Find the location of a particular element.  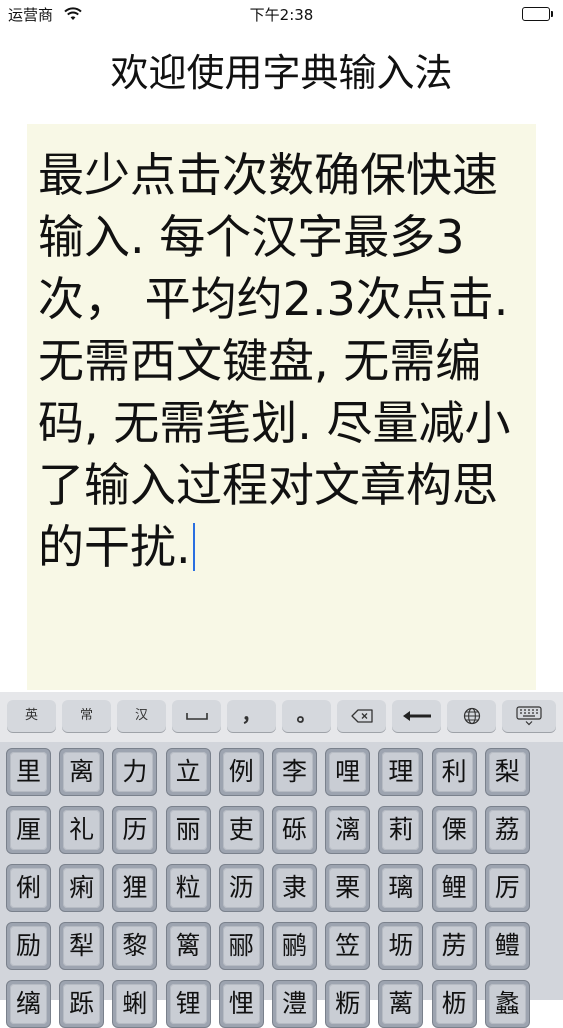

candidate-key: 励 is located at coordinates (28, 946).